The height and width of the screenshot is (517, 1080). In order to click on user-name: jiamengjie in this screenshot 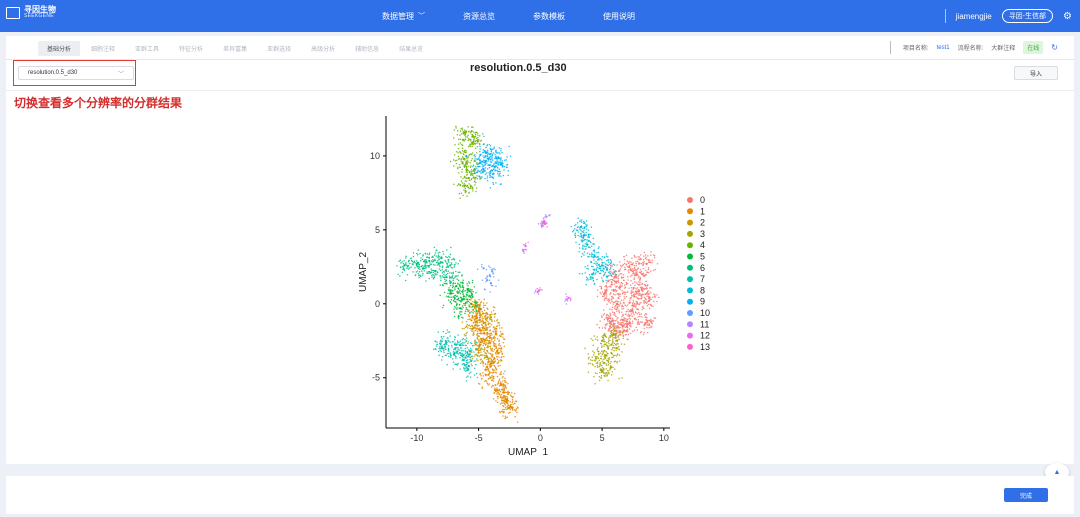, I will do `click(974, 16)`.